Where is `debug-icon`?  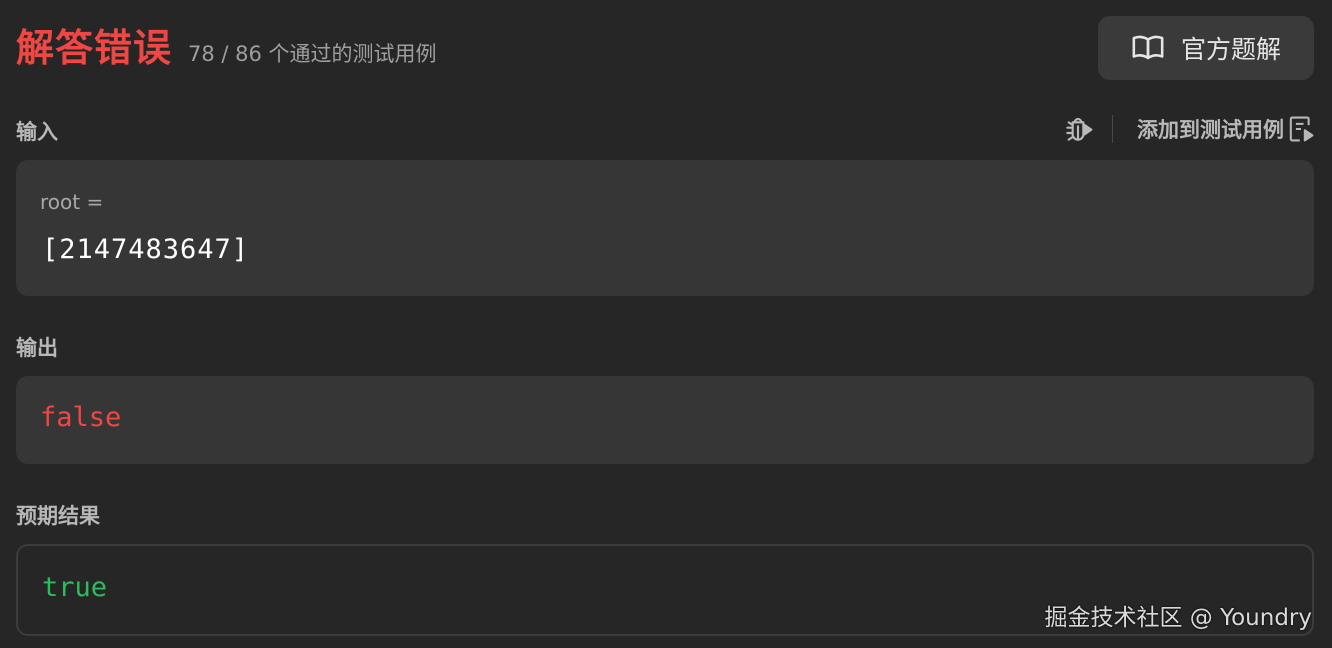 debug-icon is located at coordinates (1078, 129).